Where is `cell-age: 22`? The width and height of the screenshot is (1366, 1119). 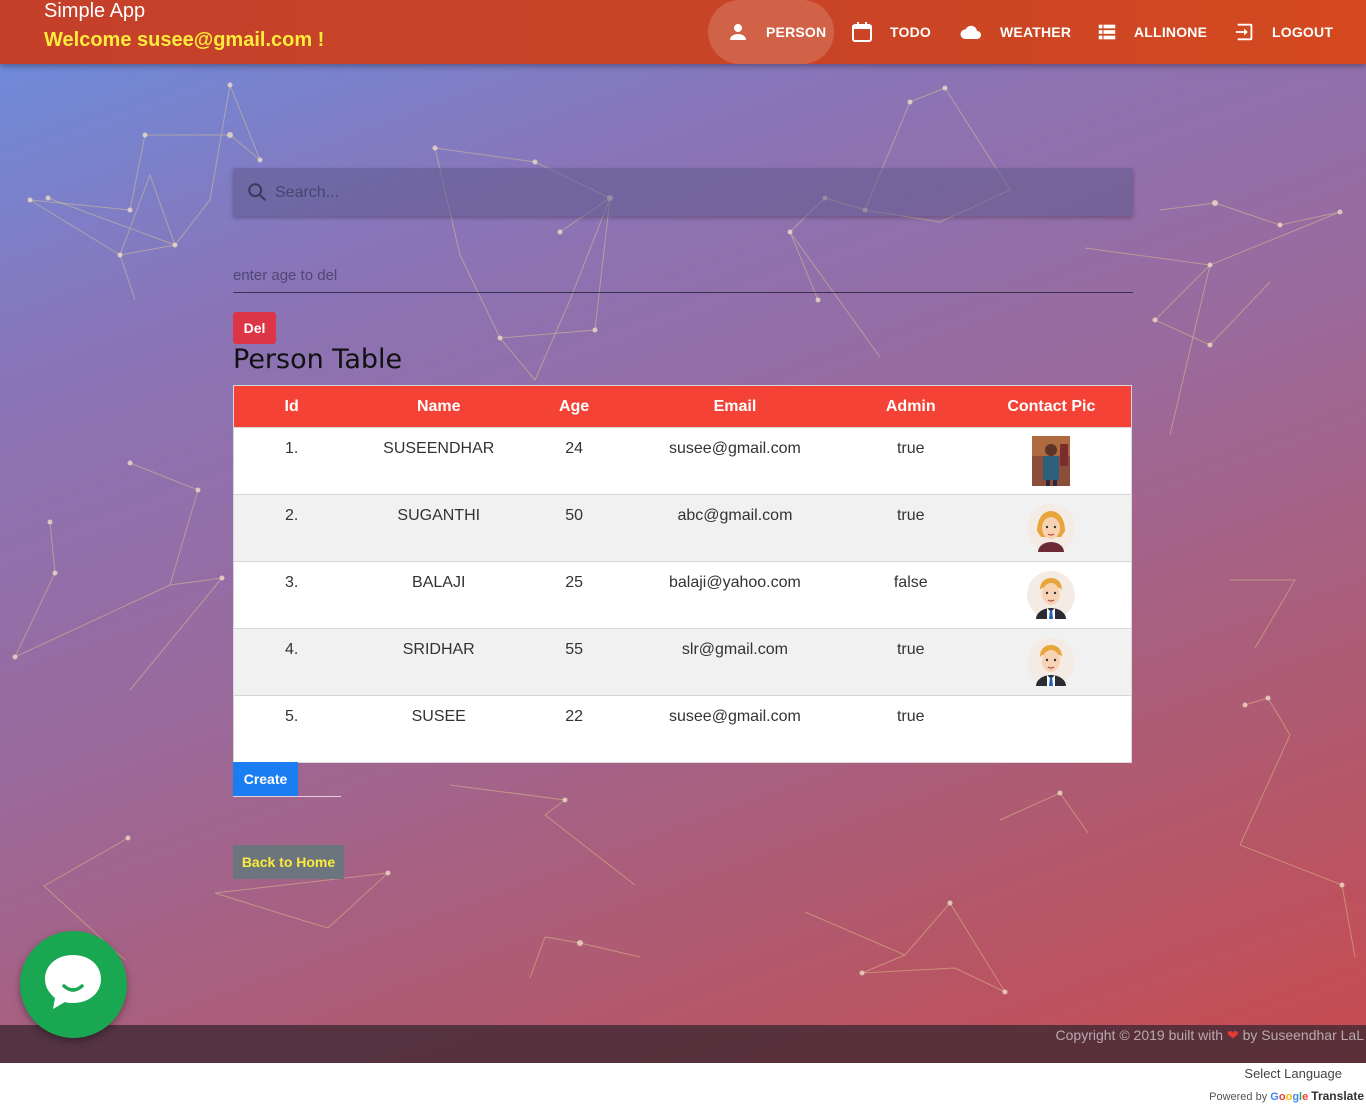
cell-age: 22 is located at coordinates (574, 729).